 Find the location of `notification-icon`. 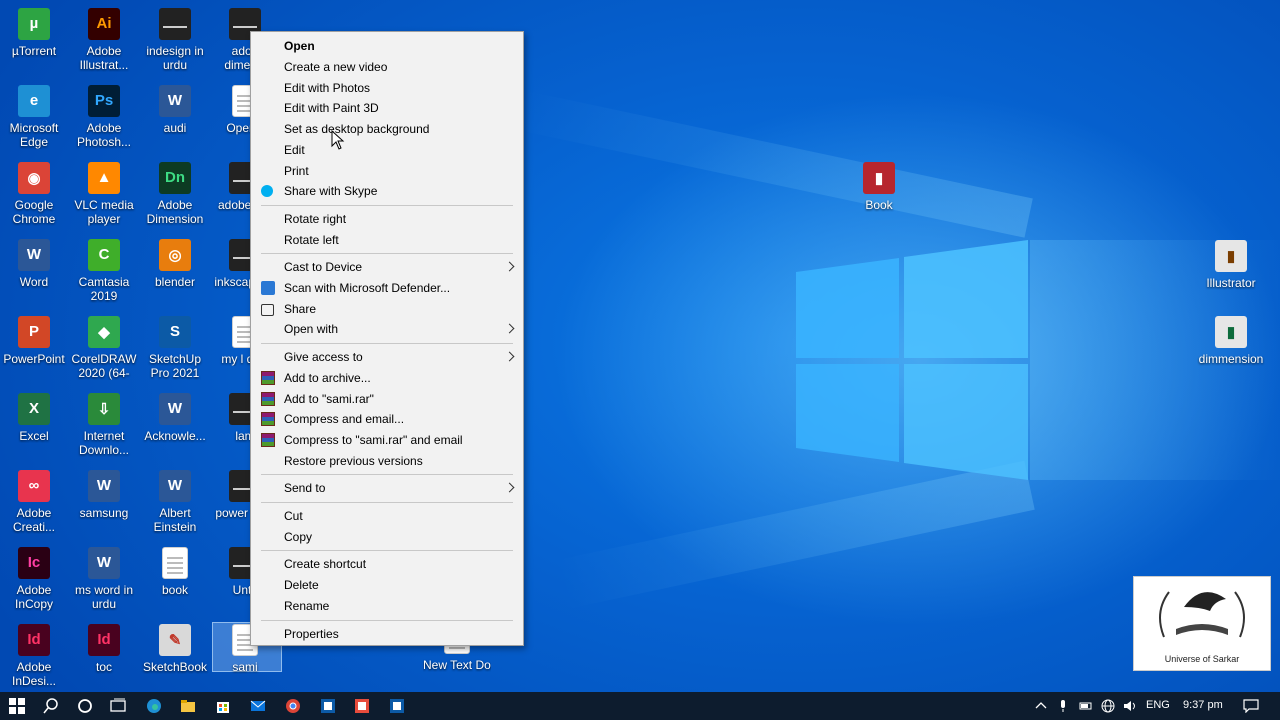

notification-icon is located at coordinates (1251, 706).